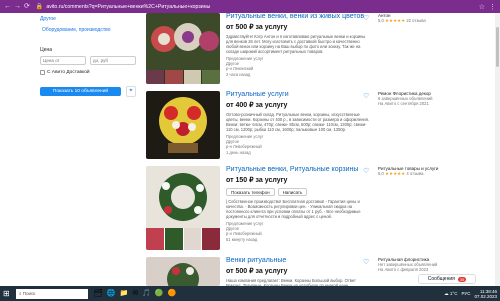 The height and width of the screenshot is (301, 500). I want to click on listing-title: Венки ритуальные, so click(298, 261).